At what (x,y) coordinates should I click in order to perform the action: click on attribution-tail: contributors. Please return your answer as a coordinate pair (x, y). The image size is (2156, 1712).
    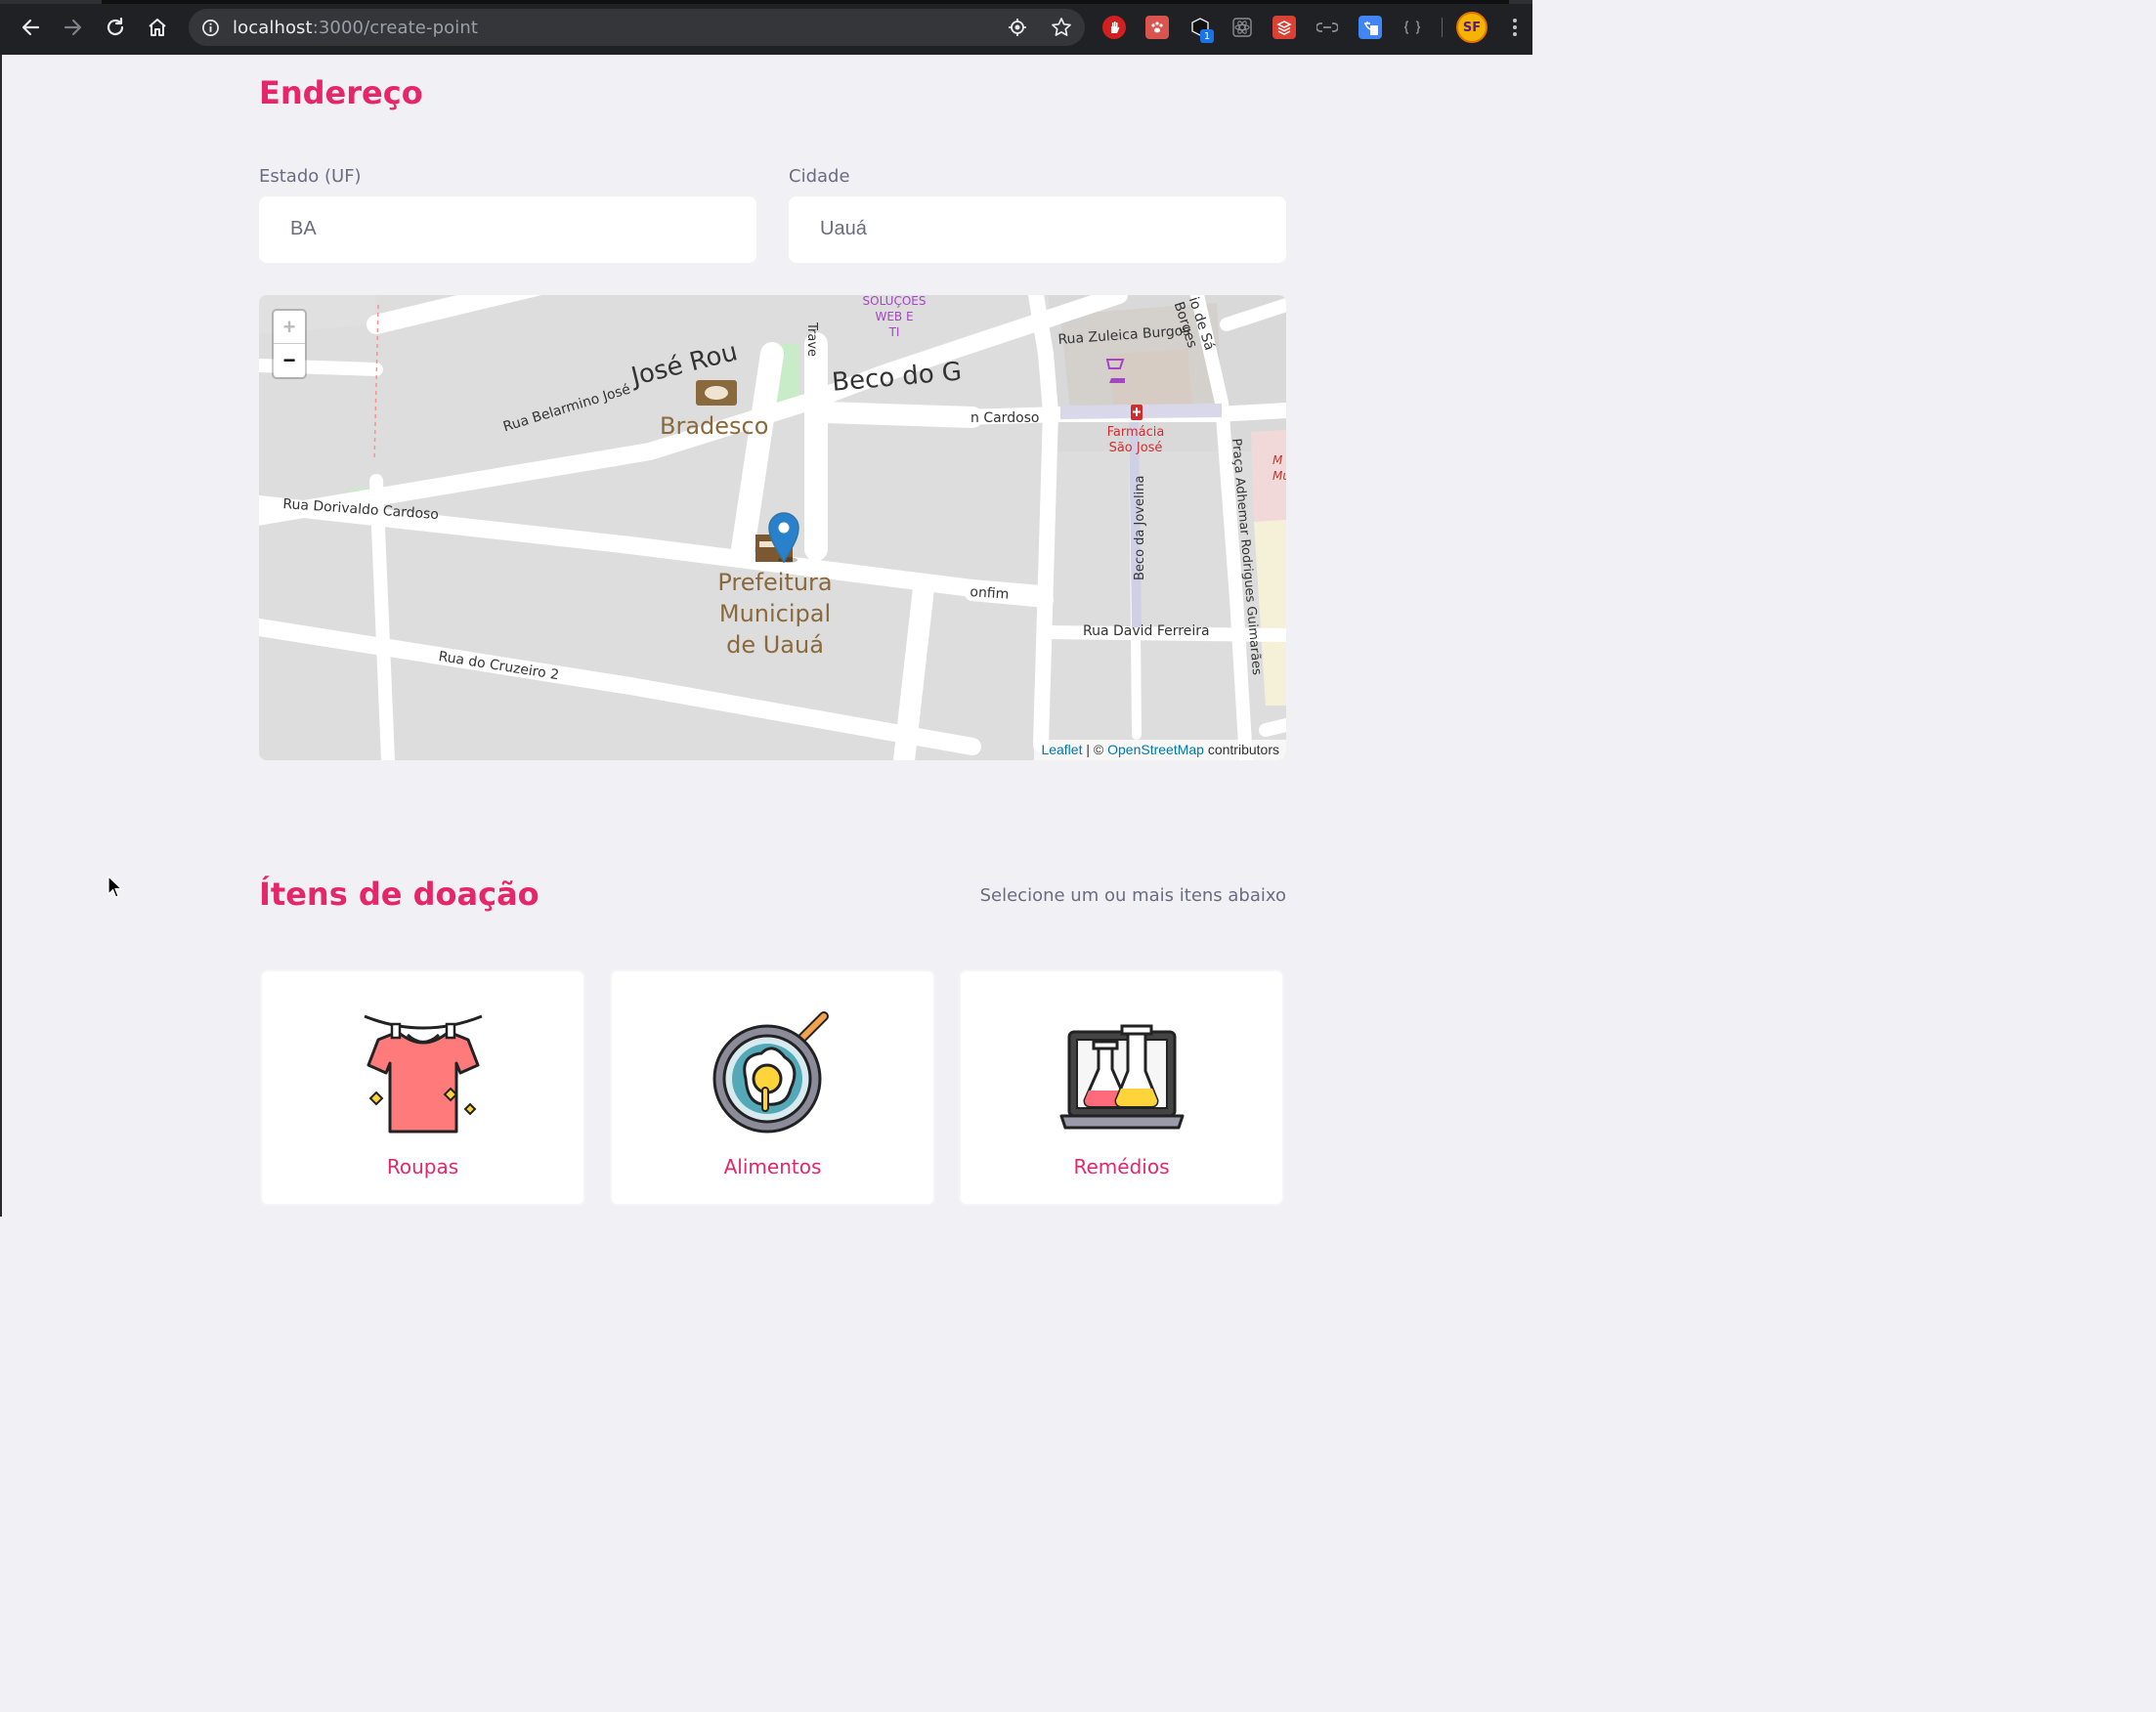
    Looking at the image, I should click on (1241, 749).